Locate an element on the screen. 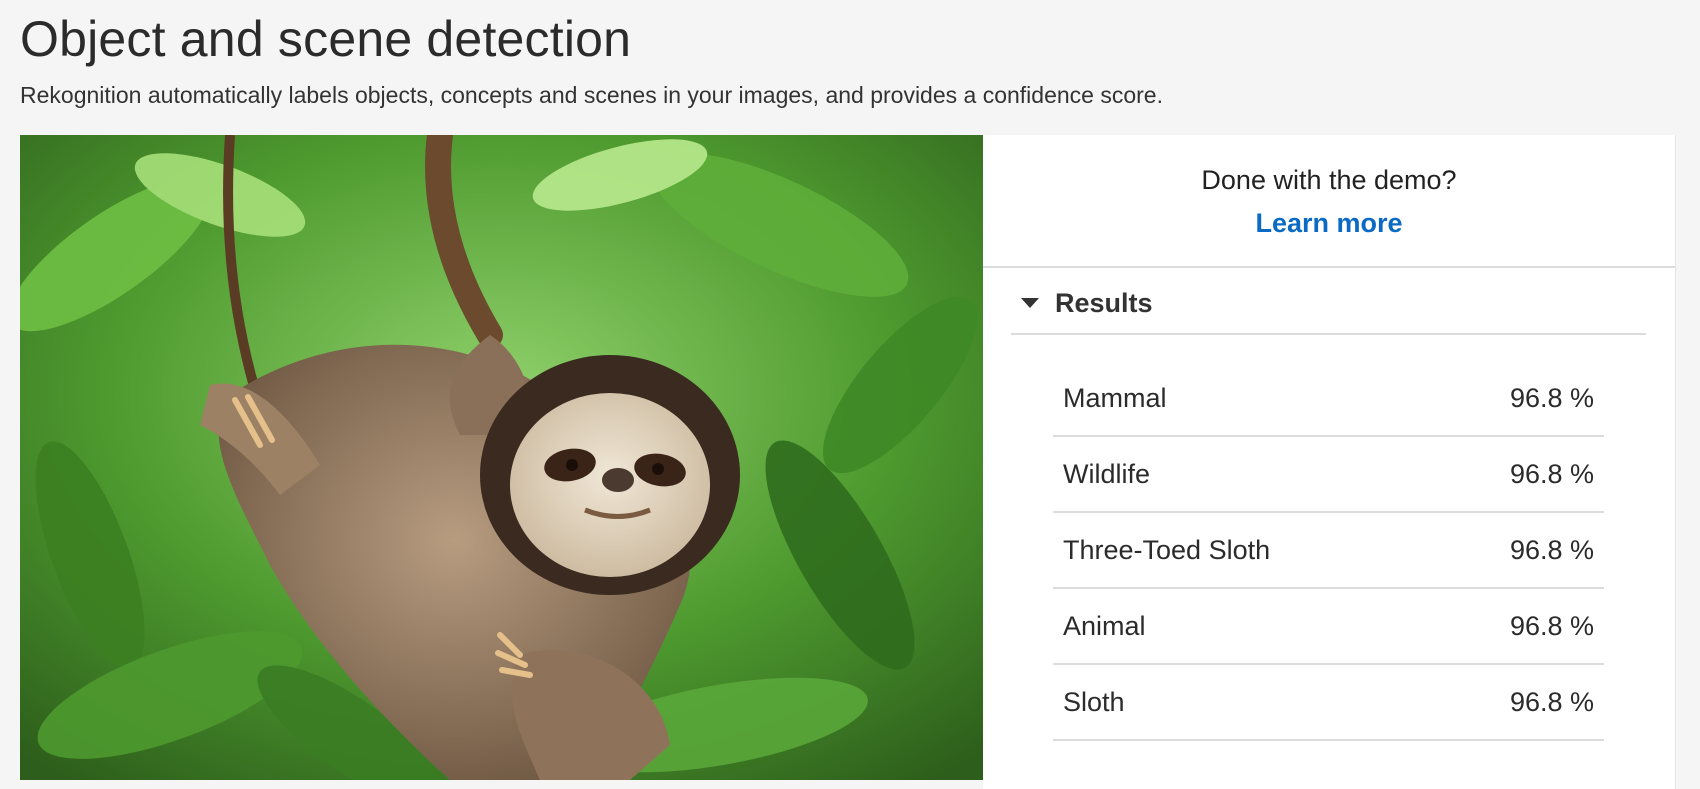 The height and width of the screenshot is (789, 1700). result-label: Sloth is located at coordinates (1094, 701).